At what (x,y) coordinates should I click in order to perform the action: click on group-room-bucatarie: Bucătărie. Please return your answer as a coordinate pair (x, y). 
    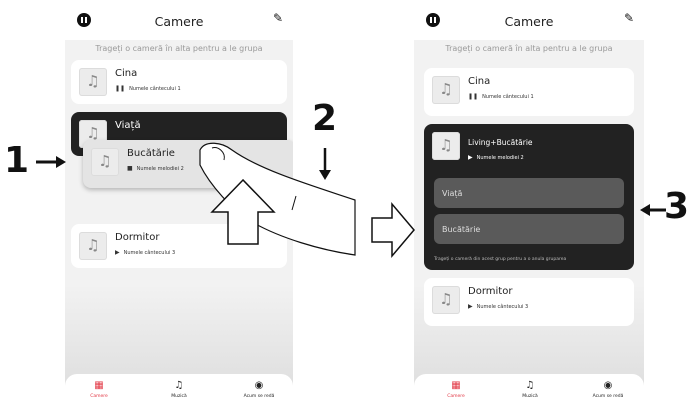
    Looking at the image, I should click on (529, 229).